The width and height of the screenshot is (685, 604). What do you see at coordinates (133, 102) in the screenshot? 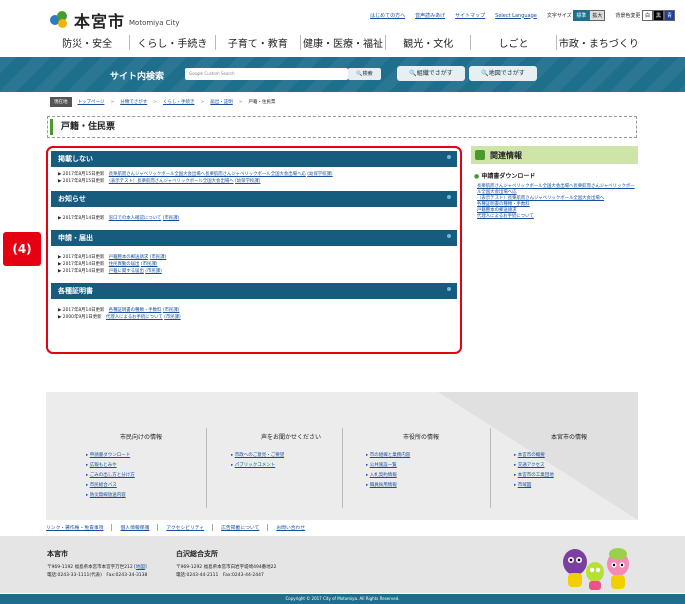
I see `breadcrumb-category: 分類でさがす` at bounding box center [133, 102].